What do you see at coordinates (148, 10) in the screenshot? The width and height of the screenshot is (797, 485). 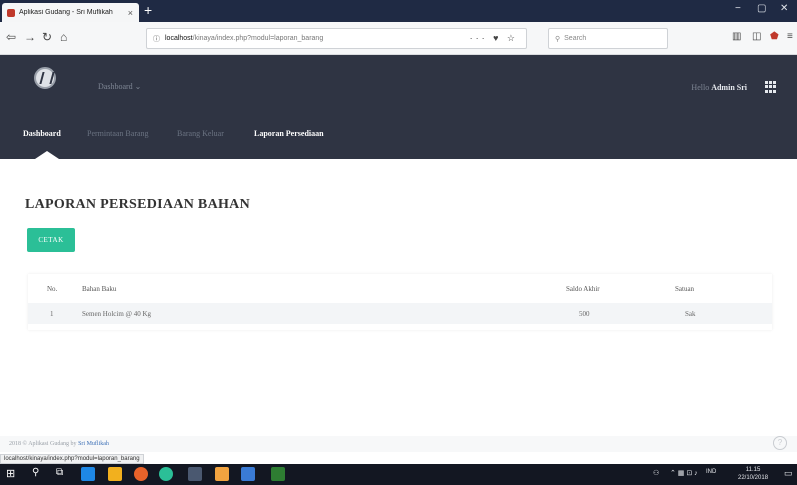 I see `new-tab-button: +` at bounding box center [148, 10].